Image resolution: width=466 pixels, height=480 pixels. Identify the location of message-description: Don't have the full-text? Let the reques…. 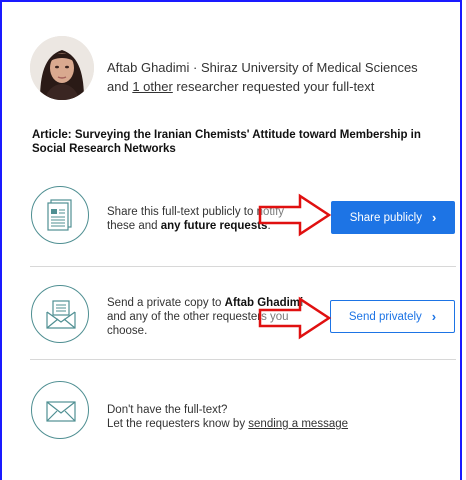
(227, 417).